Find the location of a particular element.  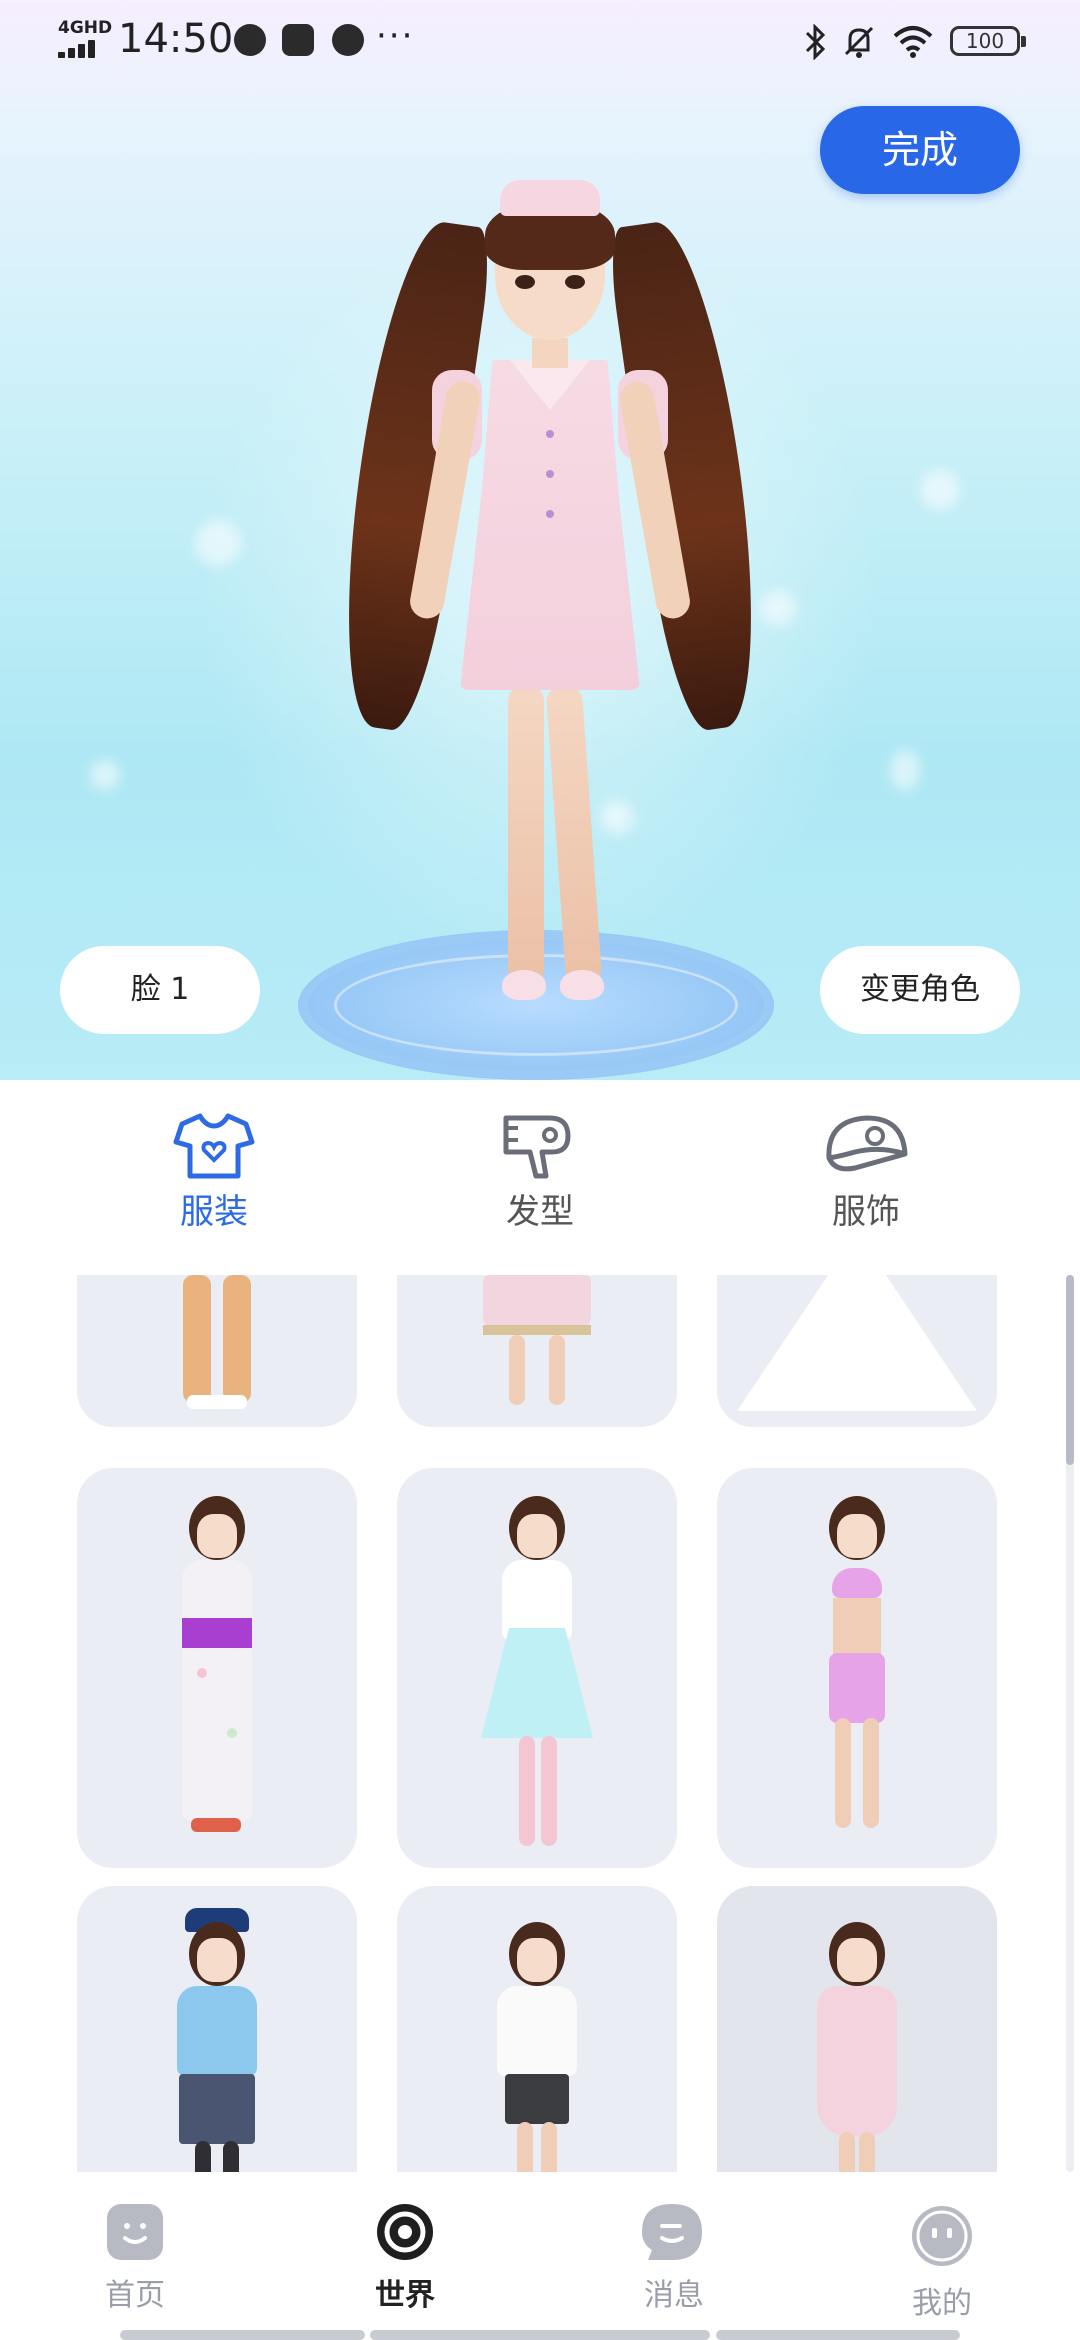

tab-clothing: 服装 is located at coordinates (214, 1171).